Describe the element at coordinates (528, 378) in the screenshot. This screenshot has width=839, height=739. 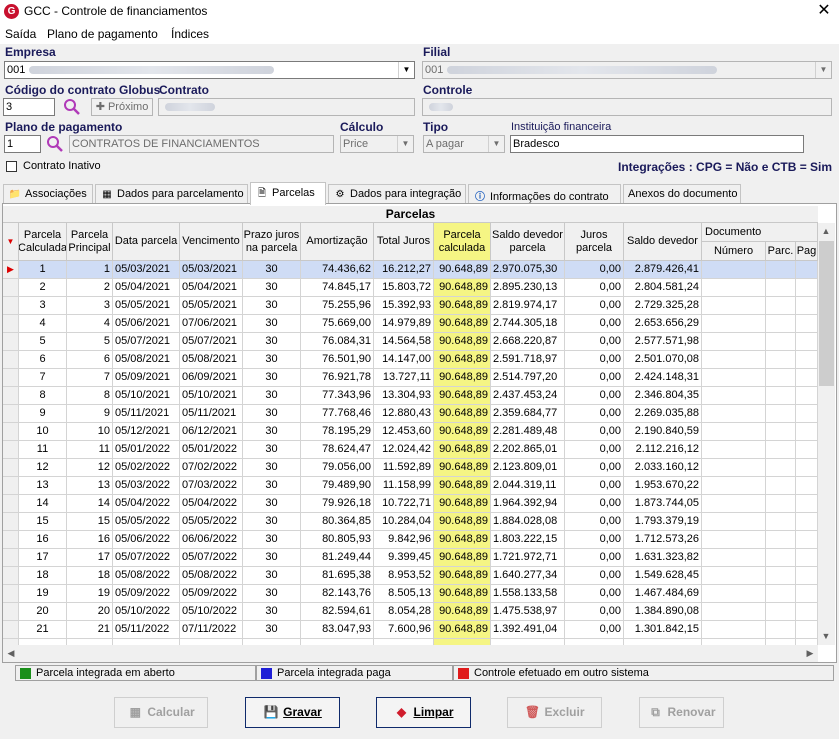
I see `table-cell: 2.514.797,20` at that location.